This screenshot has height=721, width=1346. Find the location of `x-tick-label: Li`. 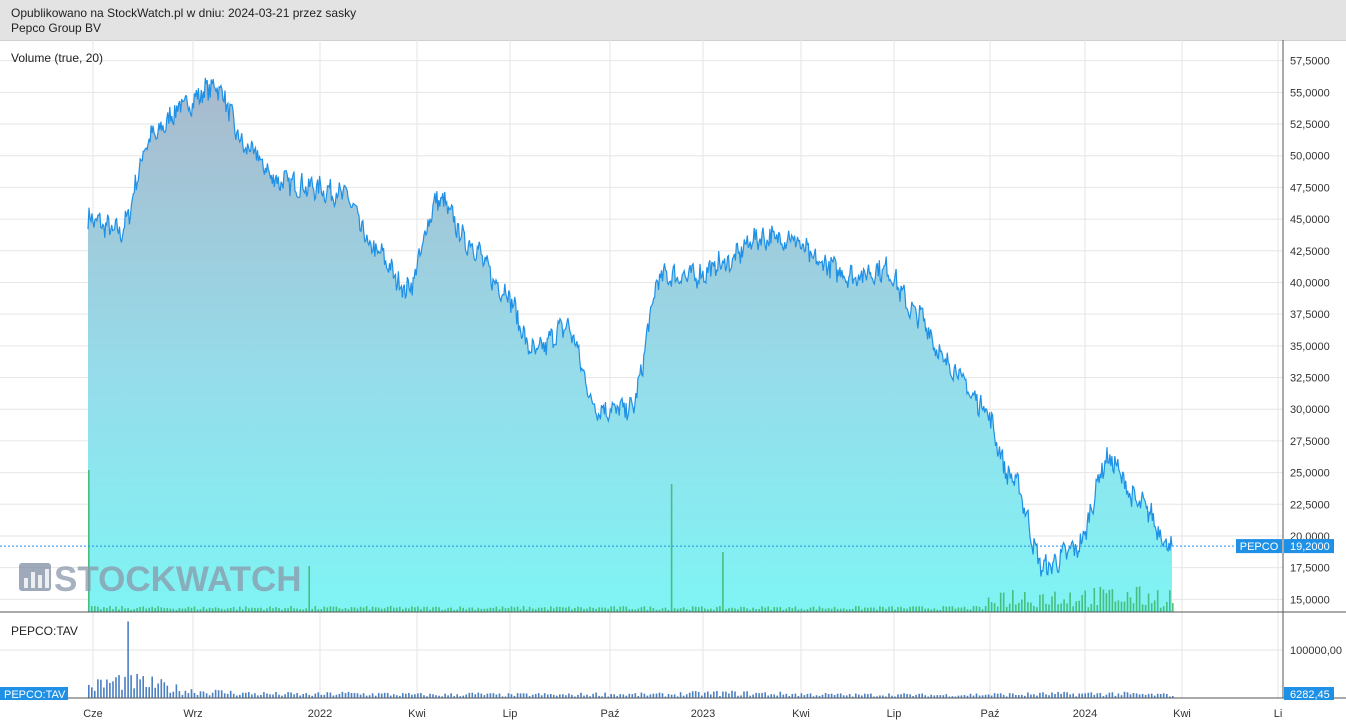

x-tick-label: Li is located at coordinates (1278, 714).